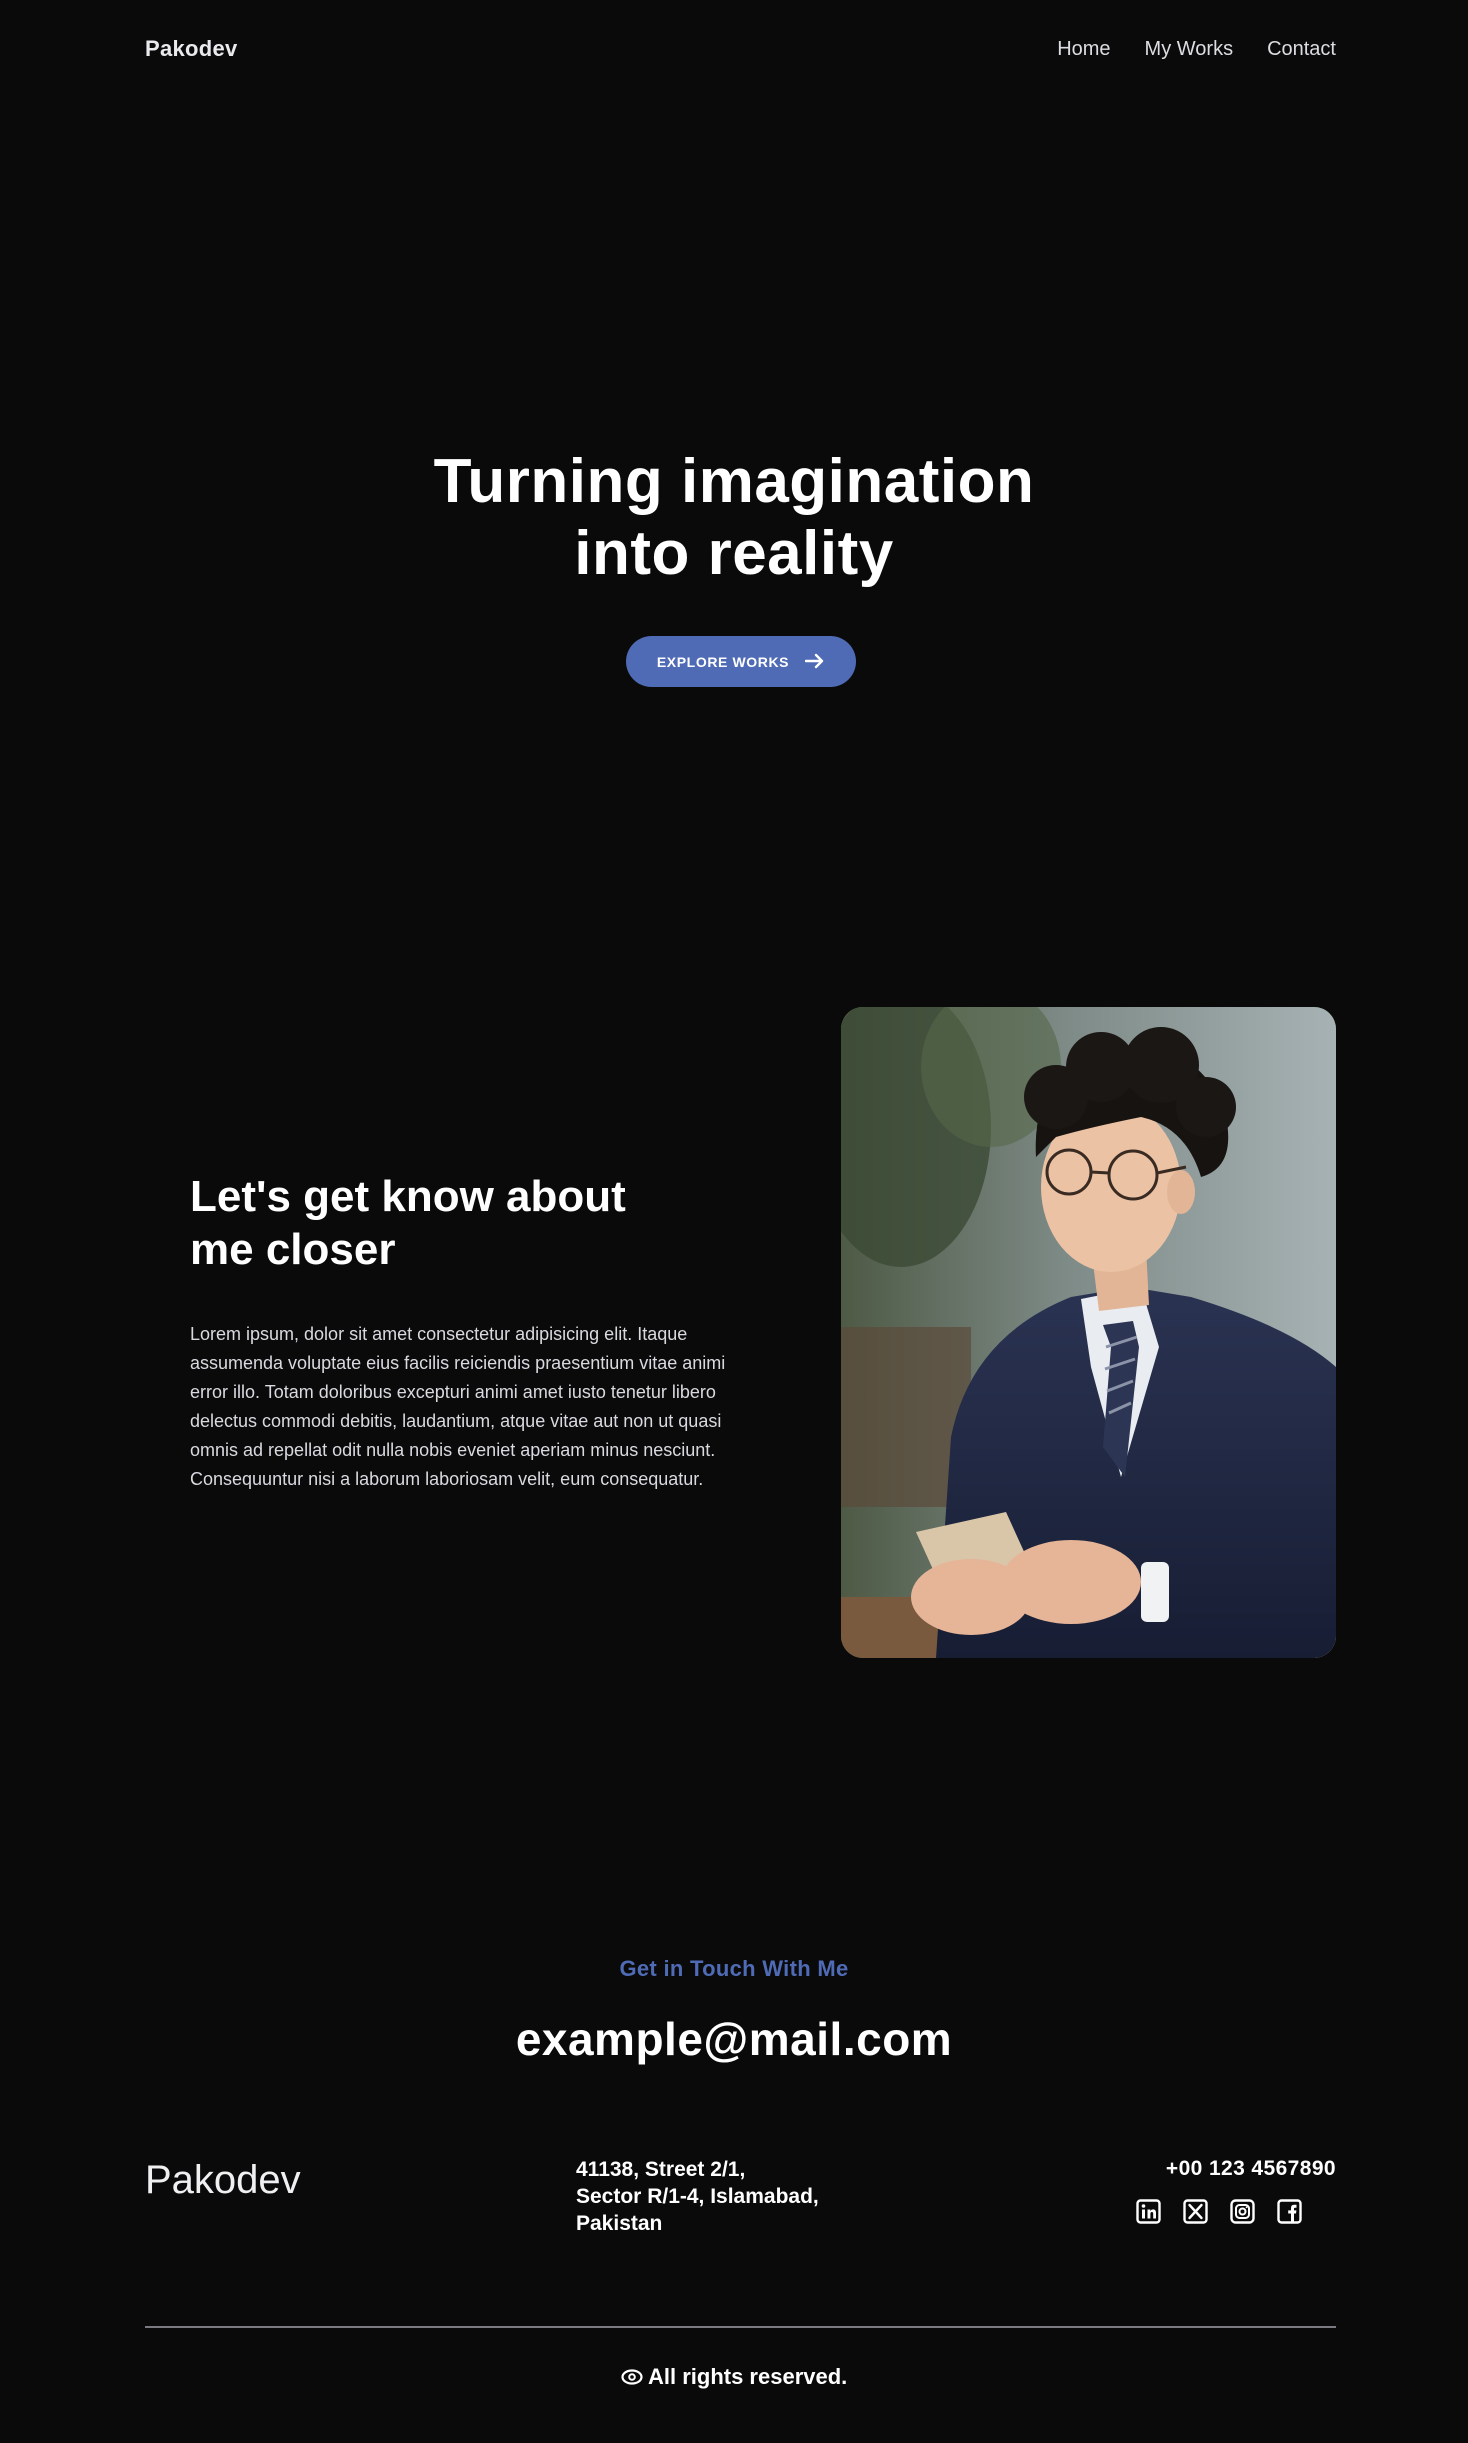  Describe the element at coordinates (747, 2376) in the screenshot. I see `copyright-label: All rights reserved.` at that location.